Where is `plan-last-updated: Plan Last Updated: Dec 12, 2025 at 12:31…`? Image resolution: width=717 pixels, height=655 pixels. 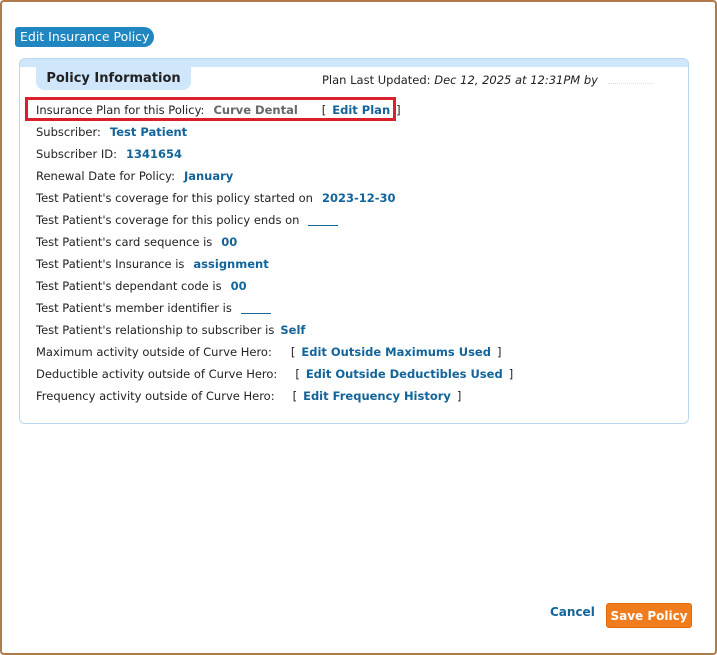 plan-last-updated: Plan Last Updated: Dec 12, 2025 at 12:31… is located at coordinates (487, 80).